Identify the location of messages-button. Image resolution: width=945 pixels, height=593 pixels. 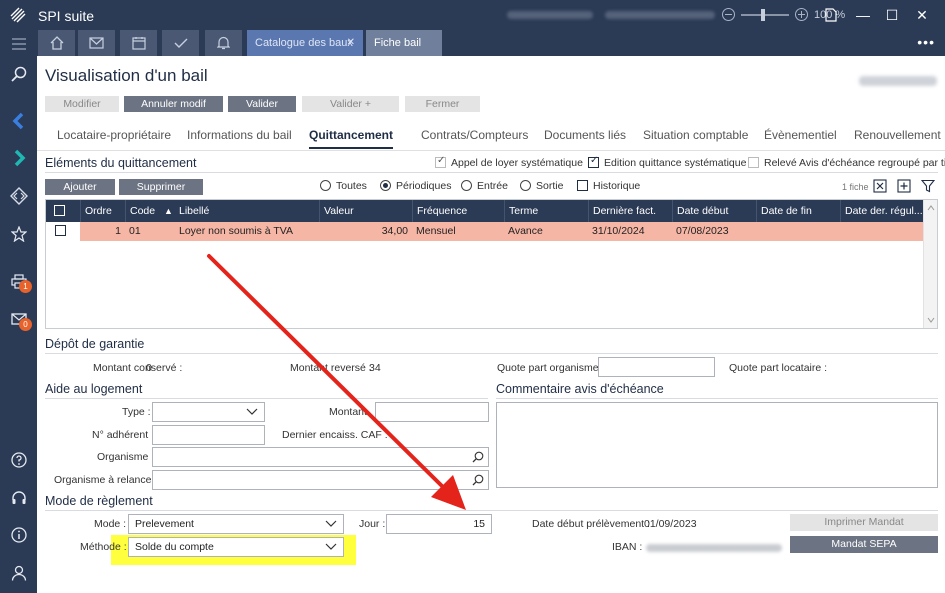
(18, 319).